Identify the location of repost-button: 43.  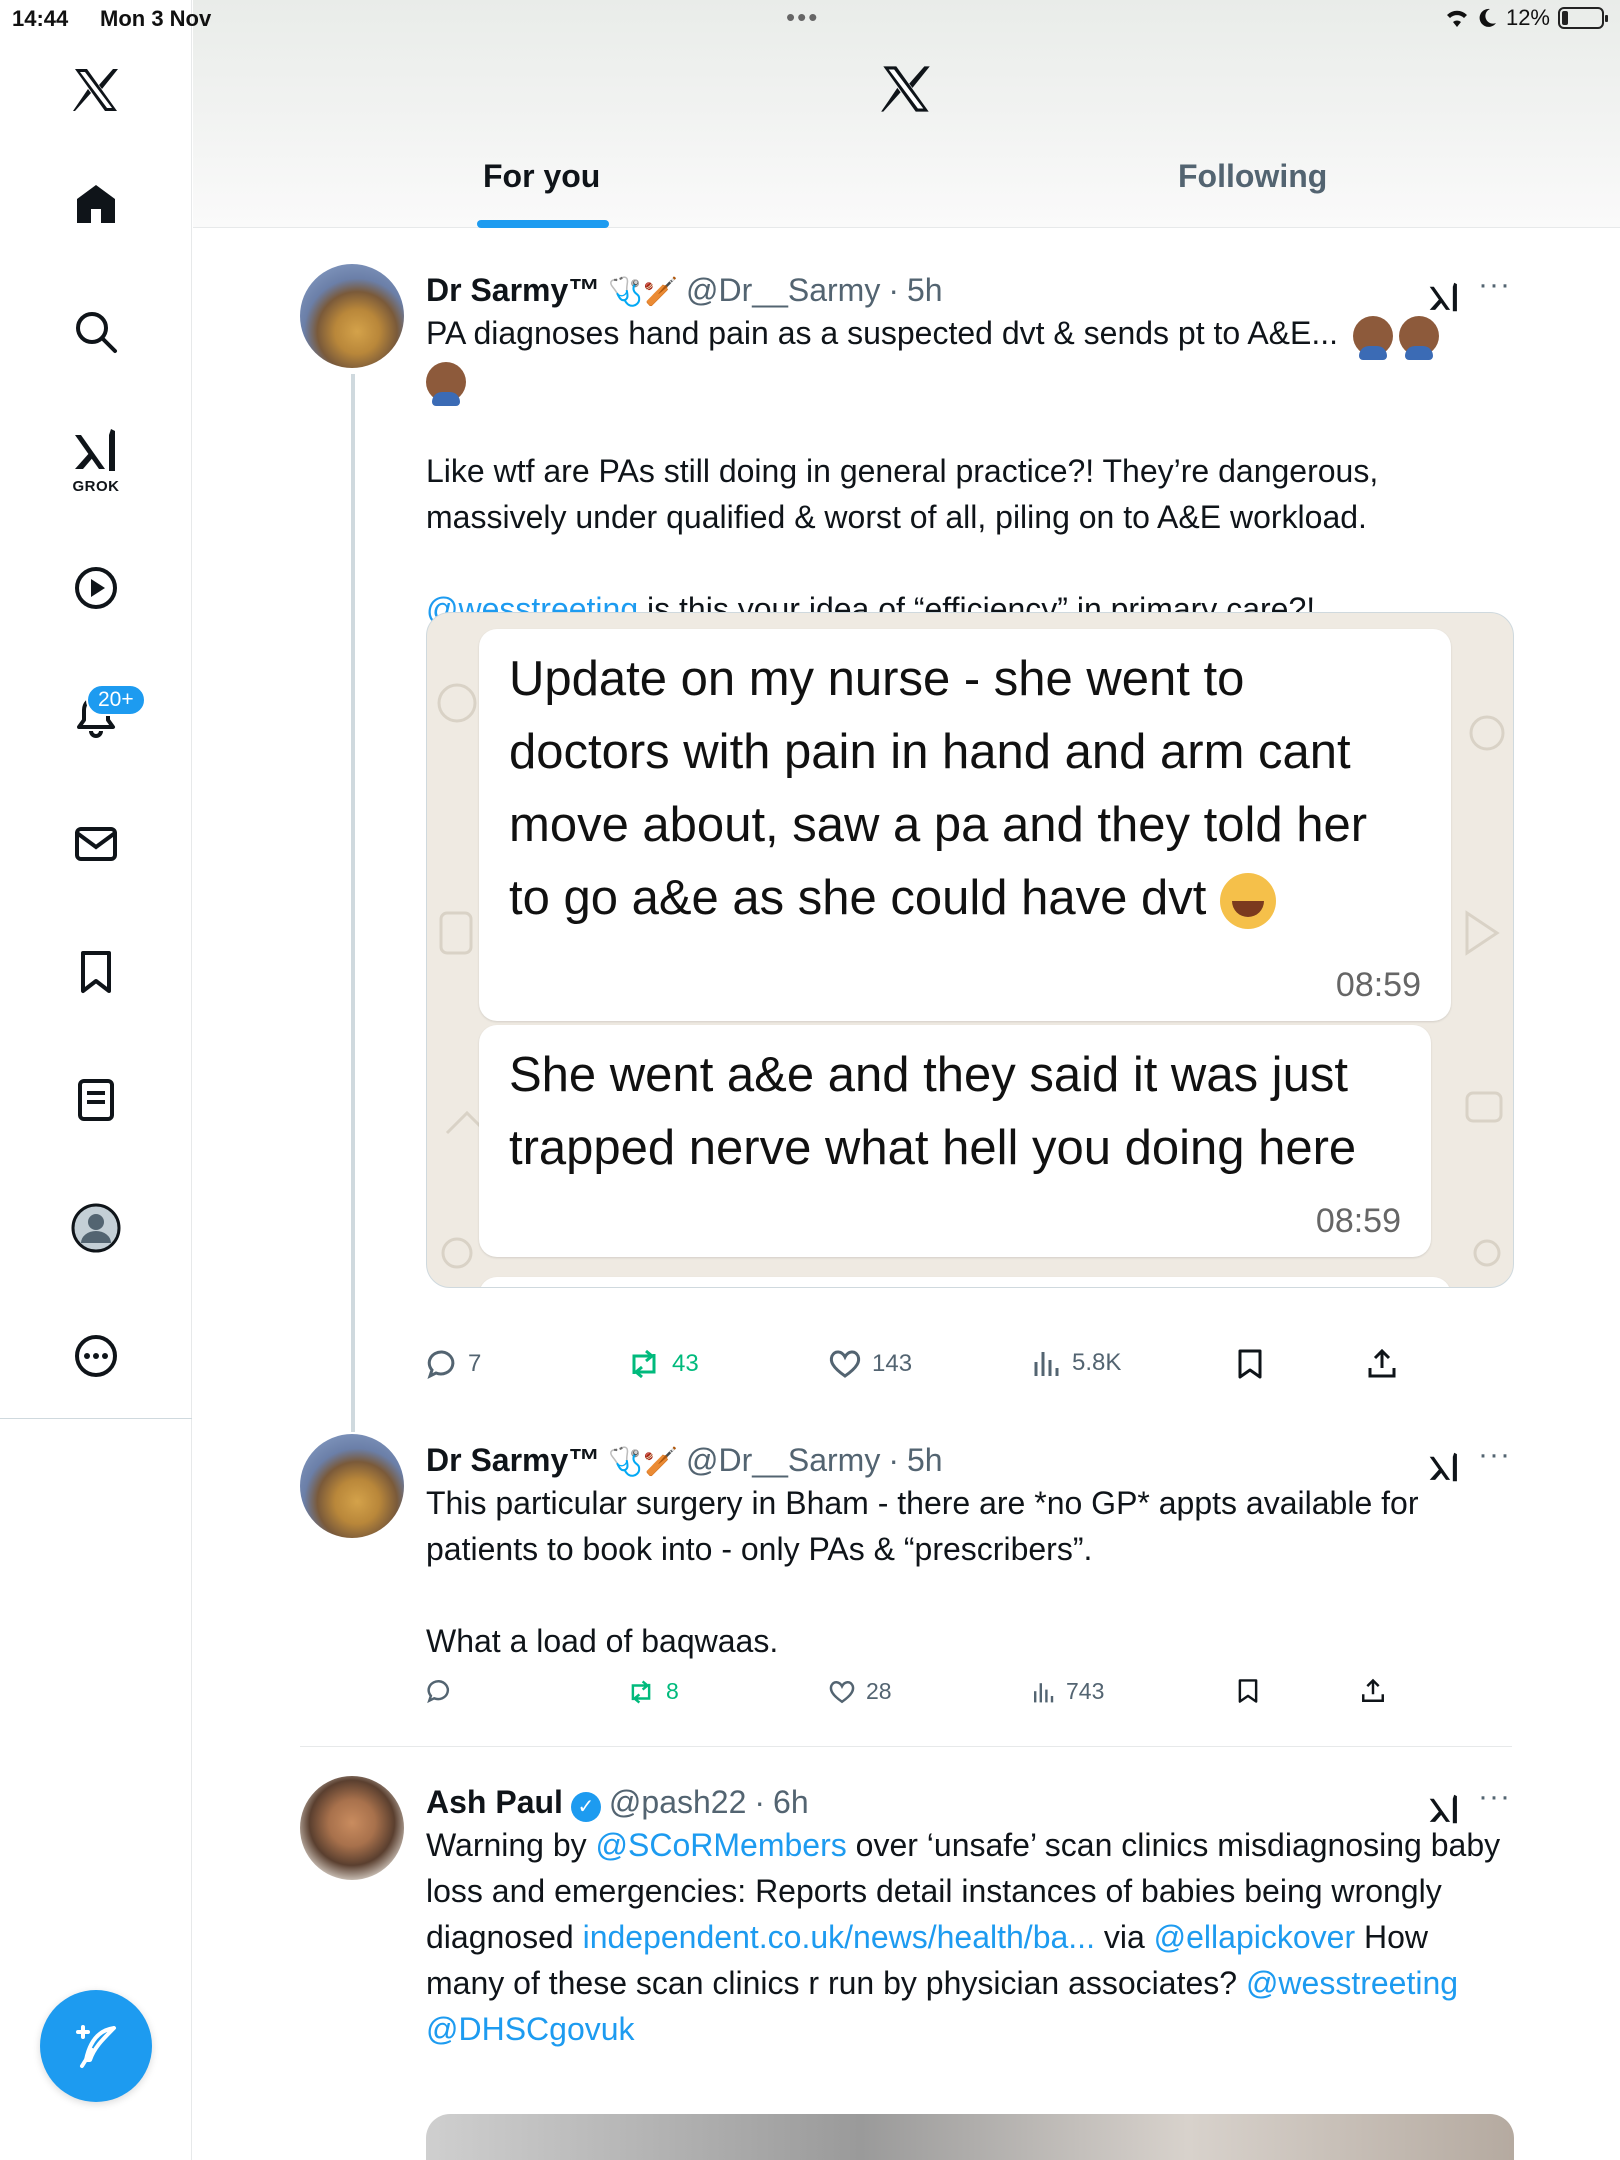
(662, 1364).